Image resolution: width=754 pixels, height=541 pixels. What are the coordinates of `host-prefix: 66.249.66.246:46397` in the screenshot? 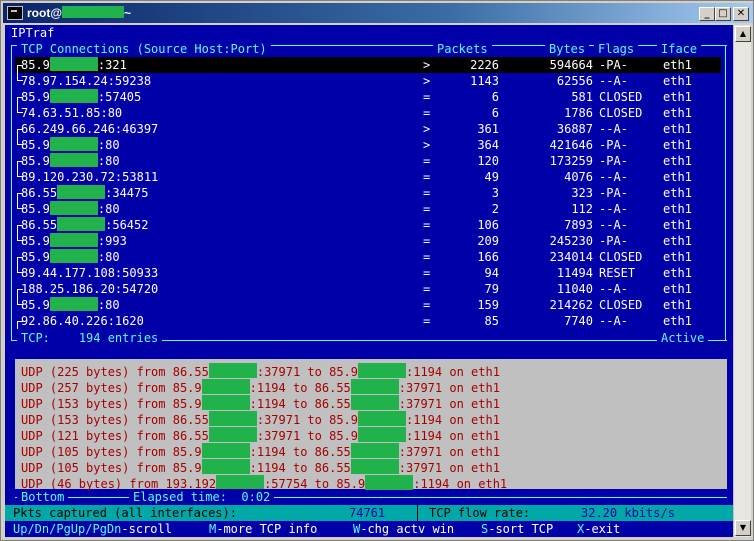 It's located at (90, 129).